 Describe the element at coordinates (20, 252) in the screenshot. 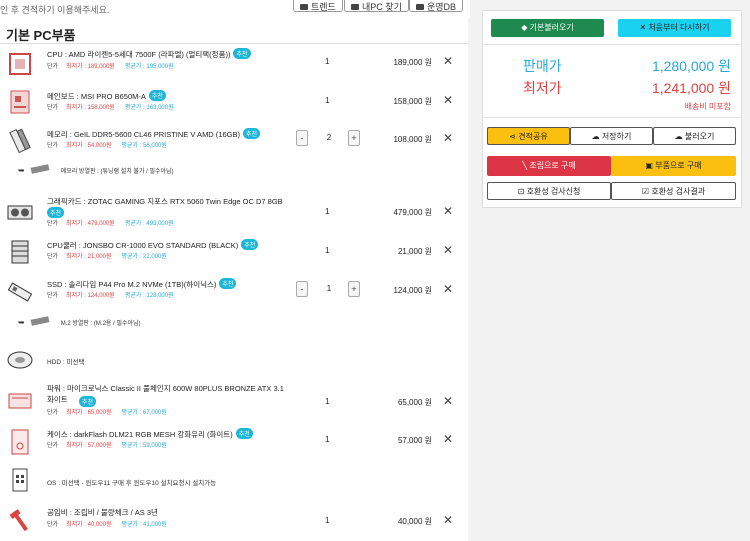

I see `cooler-icon` at that location.